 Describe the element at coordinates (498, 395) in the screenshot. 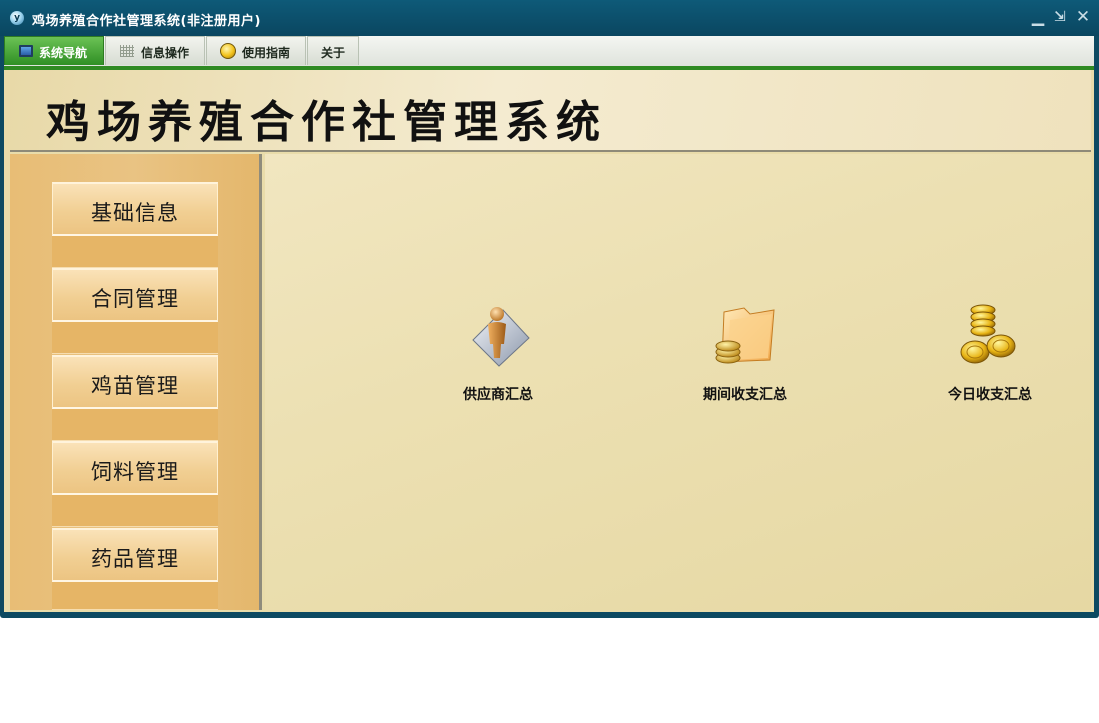

I see `shortcut-label: 供应商汇总` at that location.